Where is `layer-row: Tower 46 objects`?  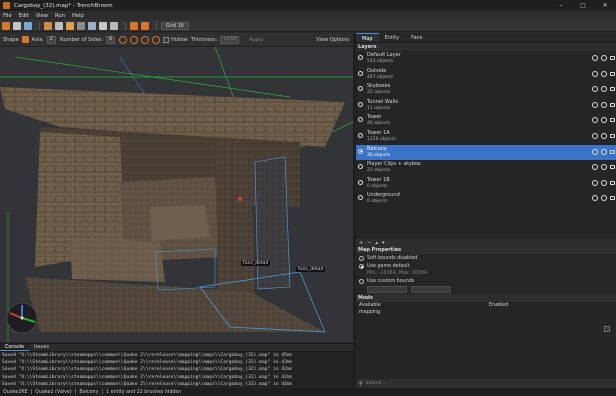
layer-row: Tower 46 objects is located at coordinates (486, 121).